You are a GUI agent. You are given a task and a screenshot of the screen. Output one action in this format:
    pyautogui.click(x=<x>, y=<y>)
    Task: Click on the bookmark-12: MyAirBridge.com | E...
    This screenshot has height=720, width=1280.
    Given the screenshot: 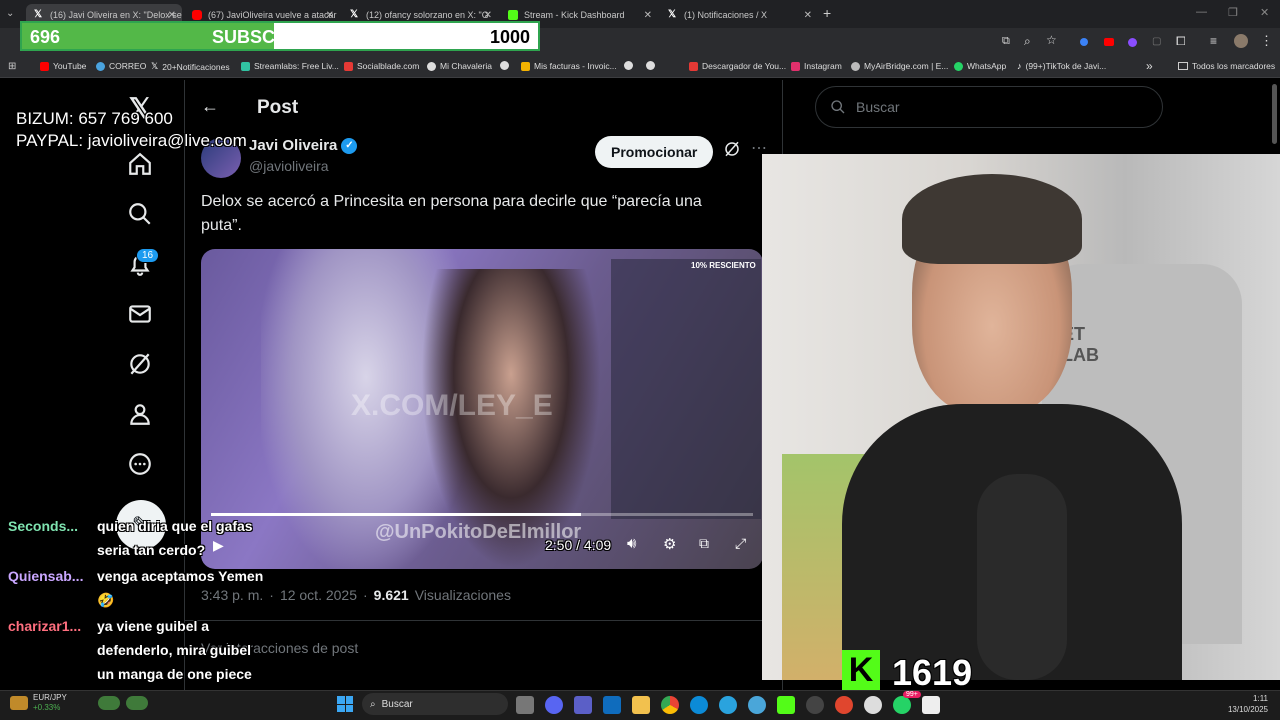 What is the action you would take?
    pyautogui.click(x=899, y=66)
    